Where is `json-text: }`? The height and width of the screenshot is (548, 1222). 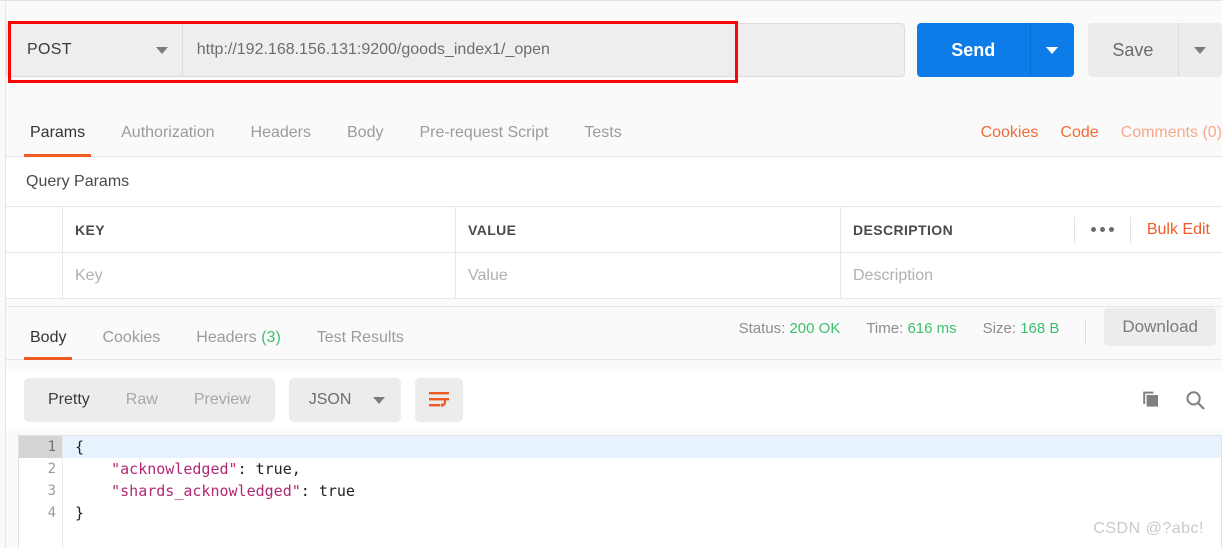 json-text: } is located at coordinates (80, 513).